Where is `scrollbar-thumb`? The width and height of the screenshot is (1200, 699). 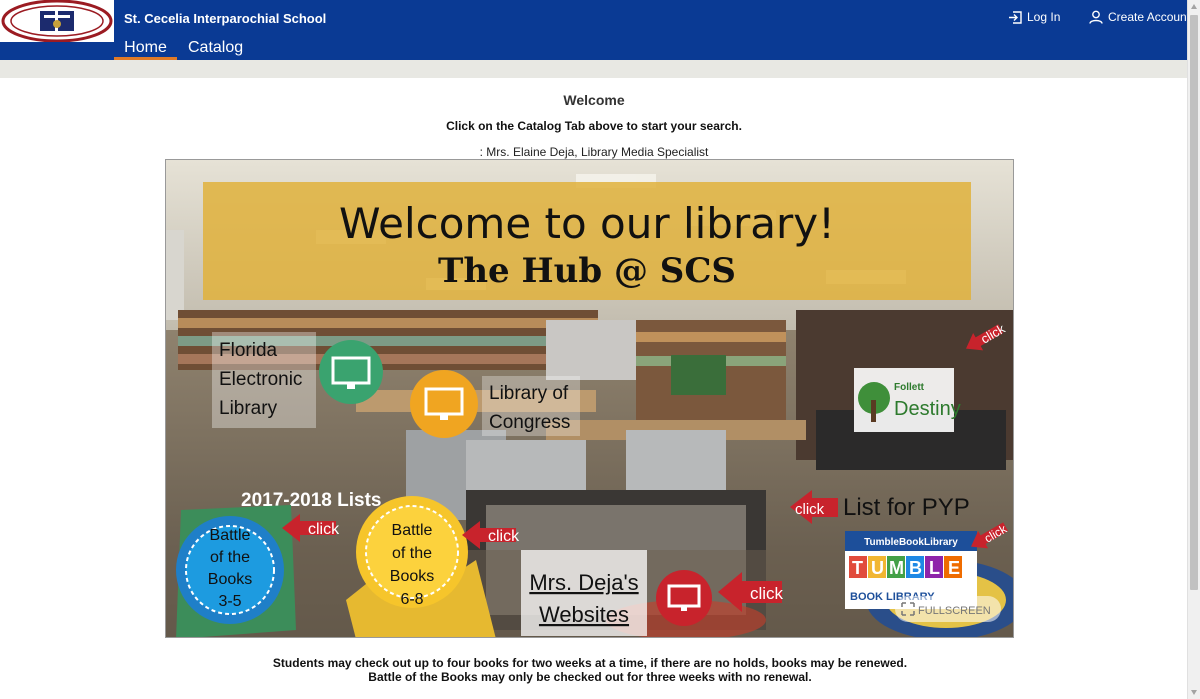 scrollbar-thumb is located at coordinates (1194, 302).